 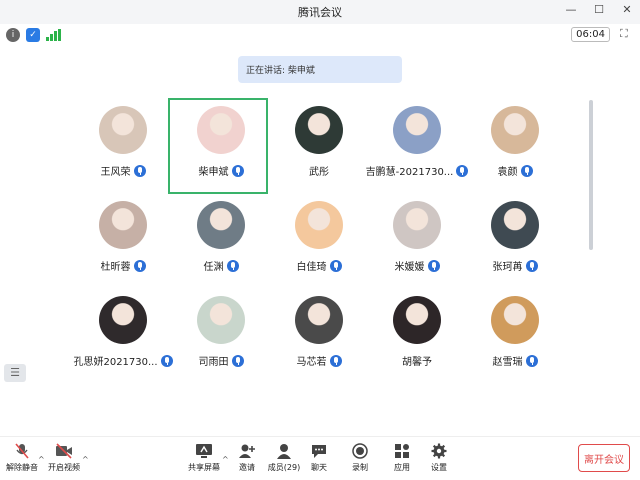 I want to click on camera-off-icon, so click(x=64, y=451).